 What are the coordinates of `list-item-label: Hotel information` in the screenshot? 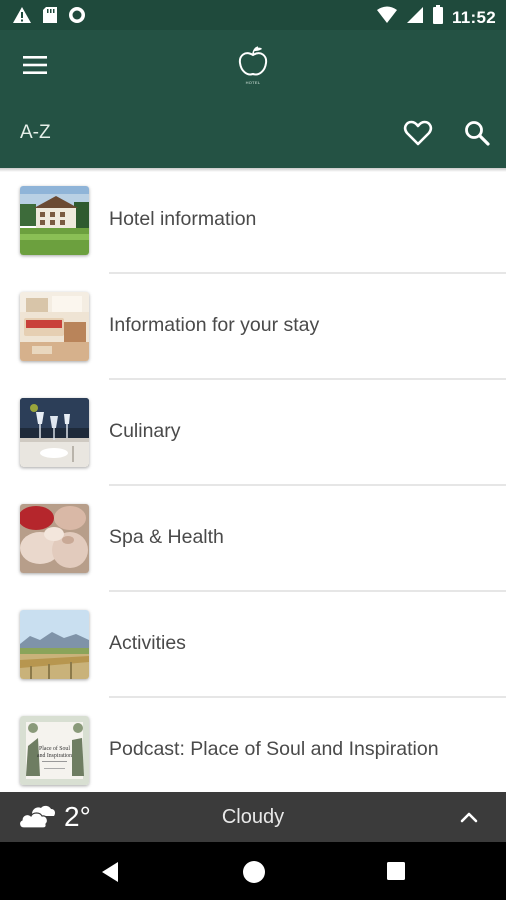 It's located at (183, 219).